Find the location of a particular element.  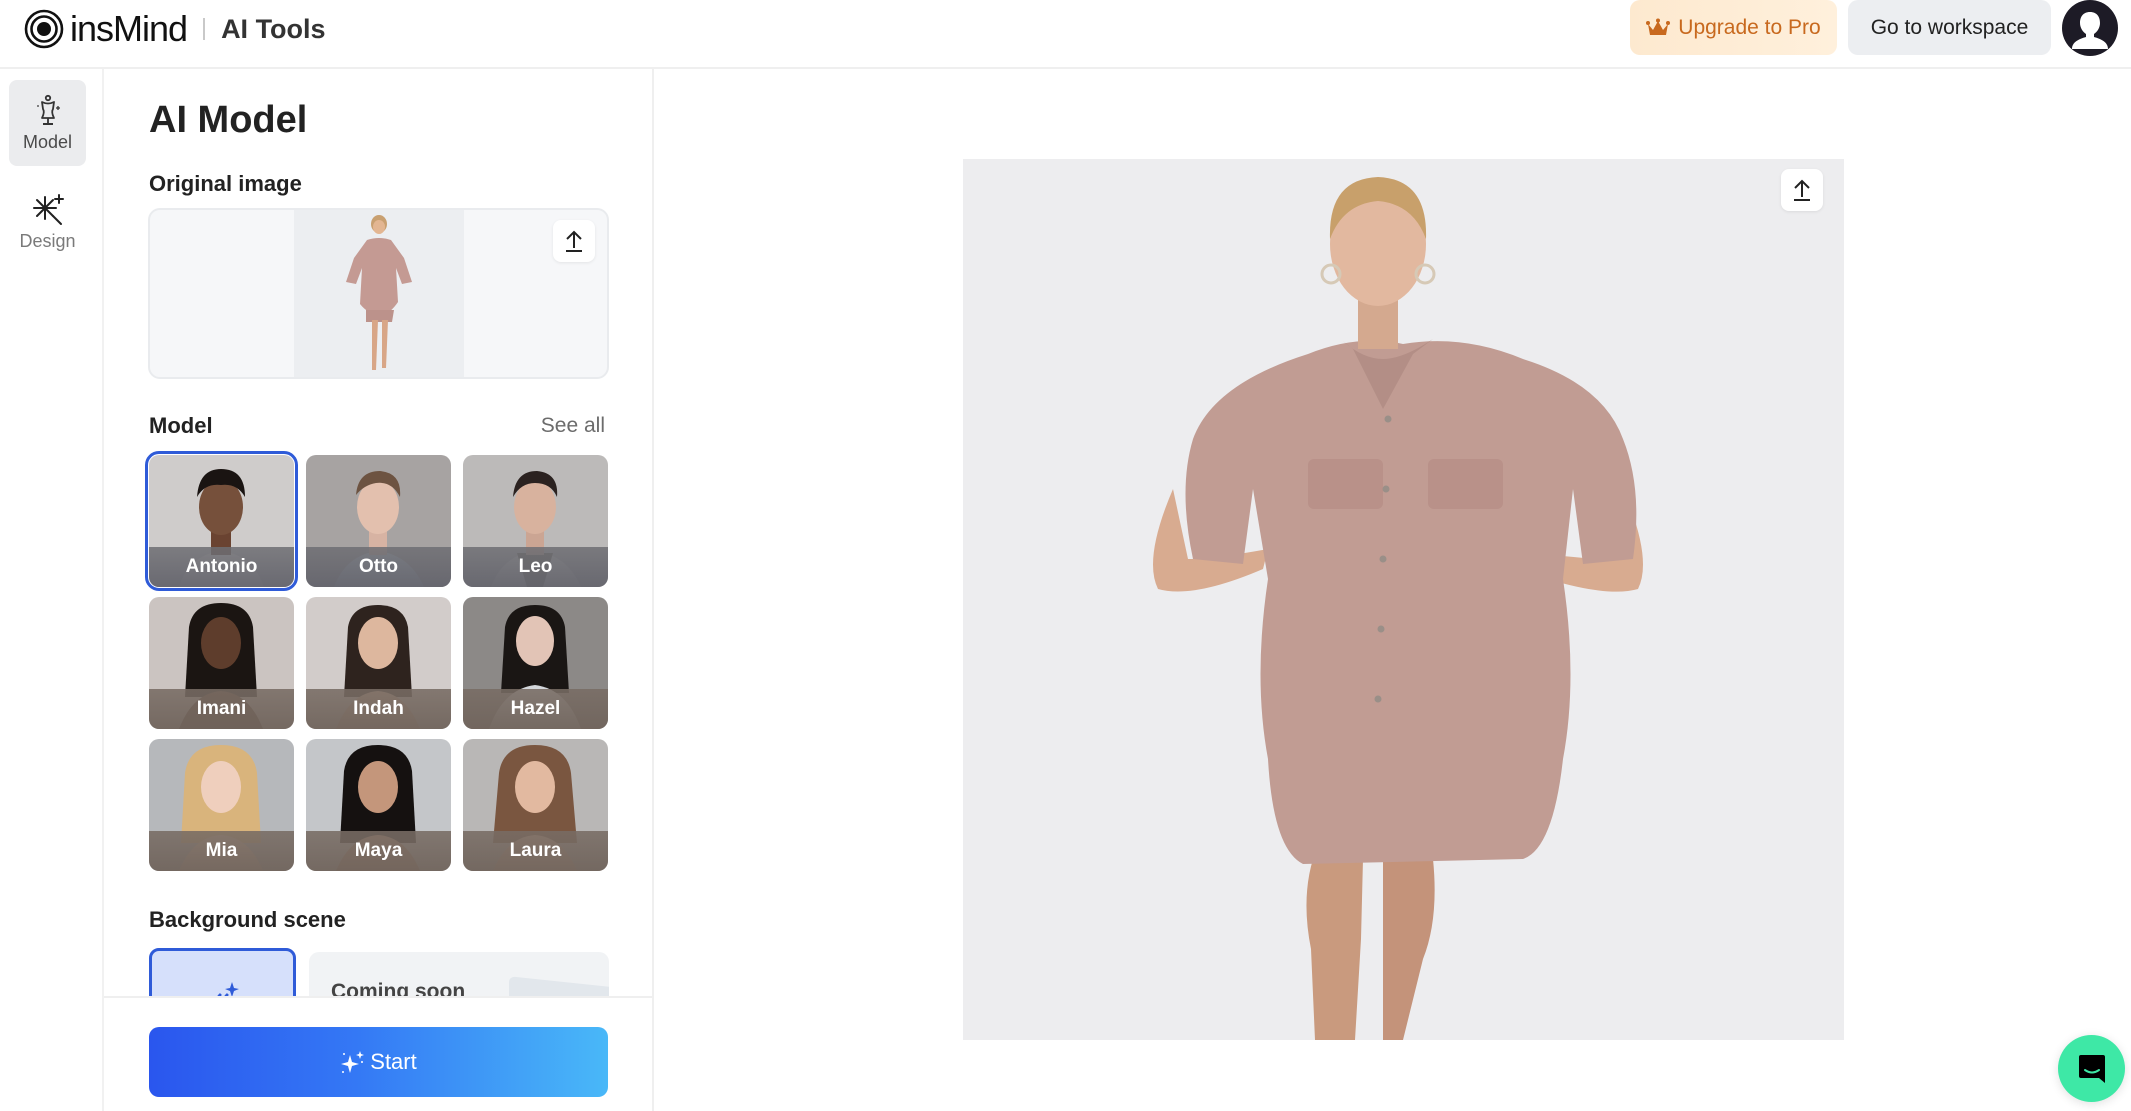

rail-item-design: Design is located at coordinates (47, 222).